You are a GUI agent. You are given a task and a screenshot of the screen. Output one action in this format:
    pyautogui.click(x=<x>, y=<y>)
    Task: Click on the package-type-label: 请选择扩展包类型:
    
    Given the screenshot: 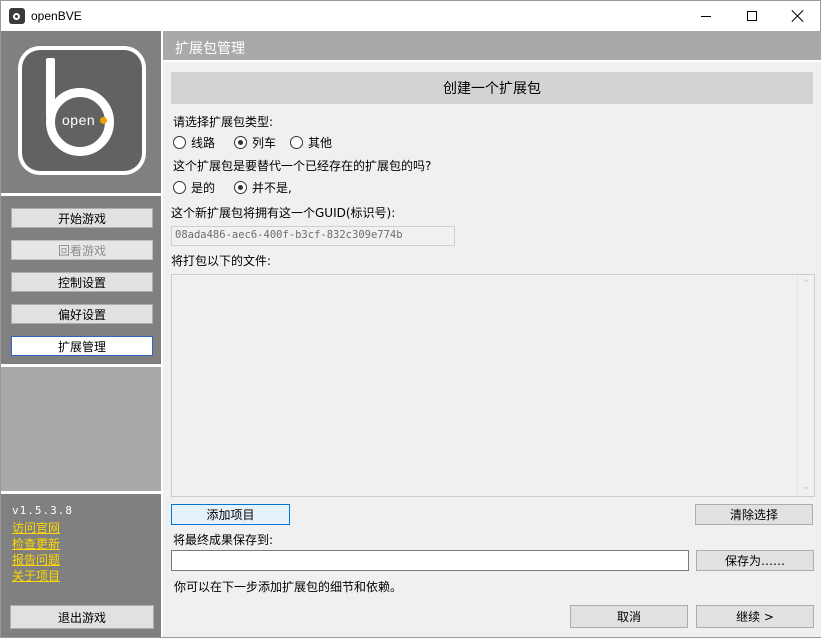 What is the action you would take?
    pyautogui.click(x=223, y=122)
    